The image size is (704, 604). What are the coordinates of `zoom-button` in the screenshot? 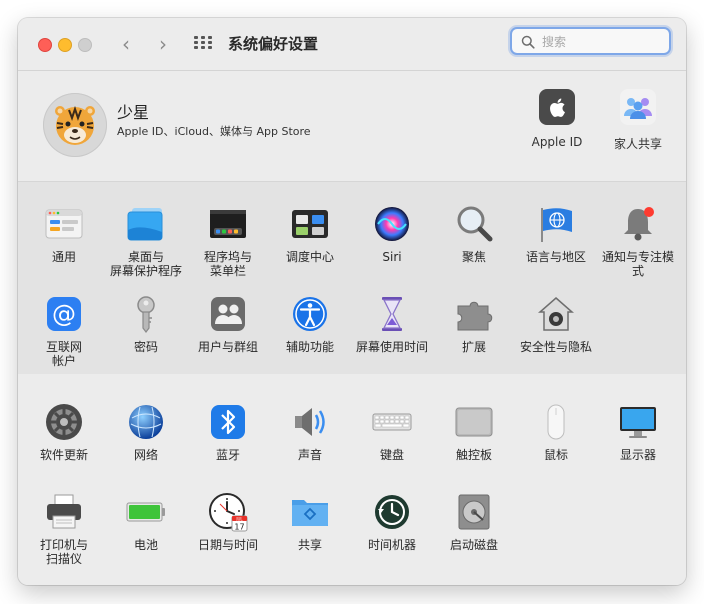 It's located at (85, 45).